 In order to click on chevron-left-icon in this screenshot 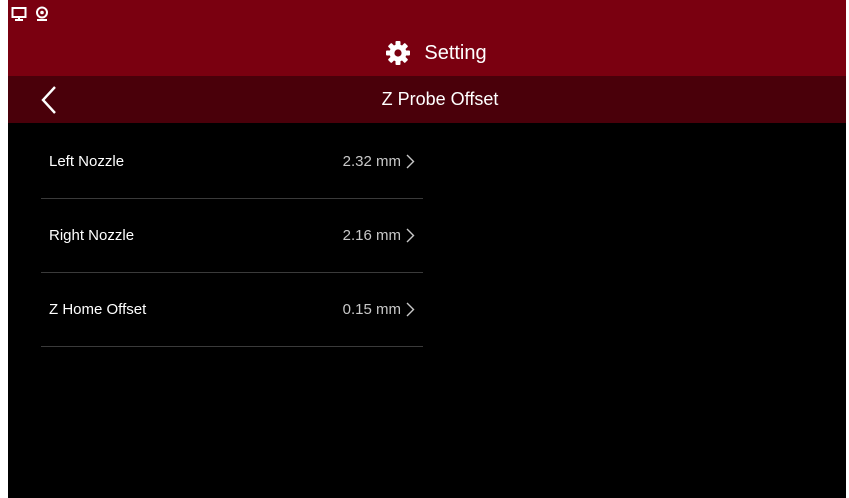, I will do `click(50, 100)`.